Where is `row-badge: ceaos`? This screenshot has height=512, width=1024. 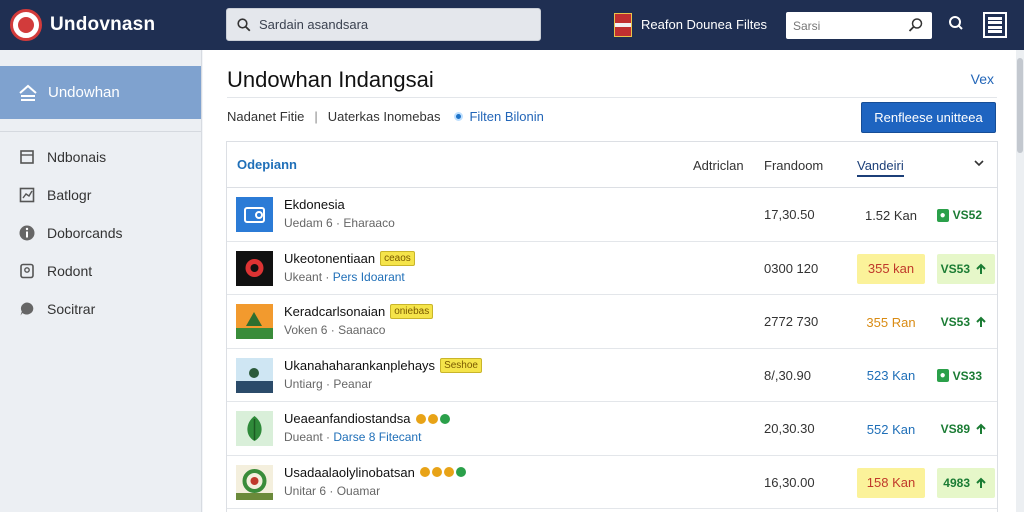
row-badge: ceaos is located at coordinates (397, 258).